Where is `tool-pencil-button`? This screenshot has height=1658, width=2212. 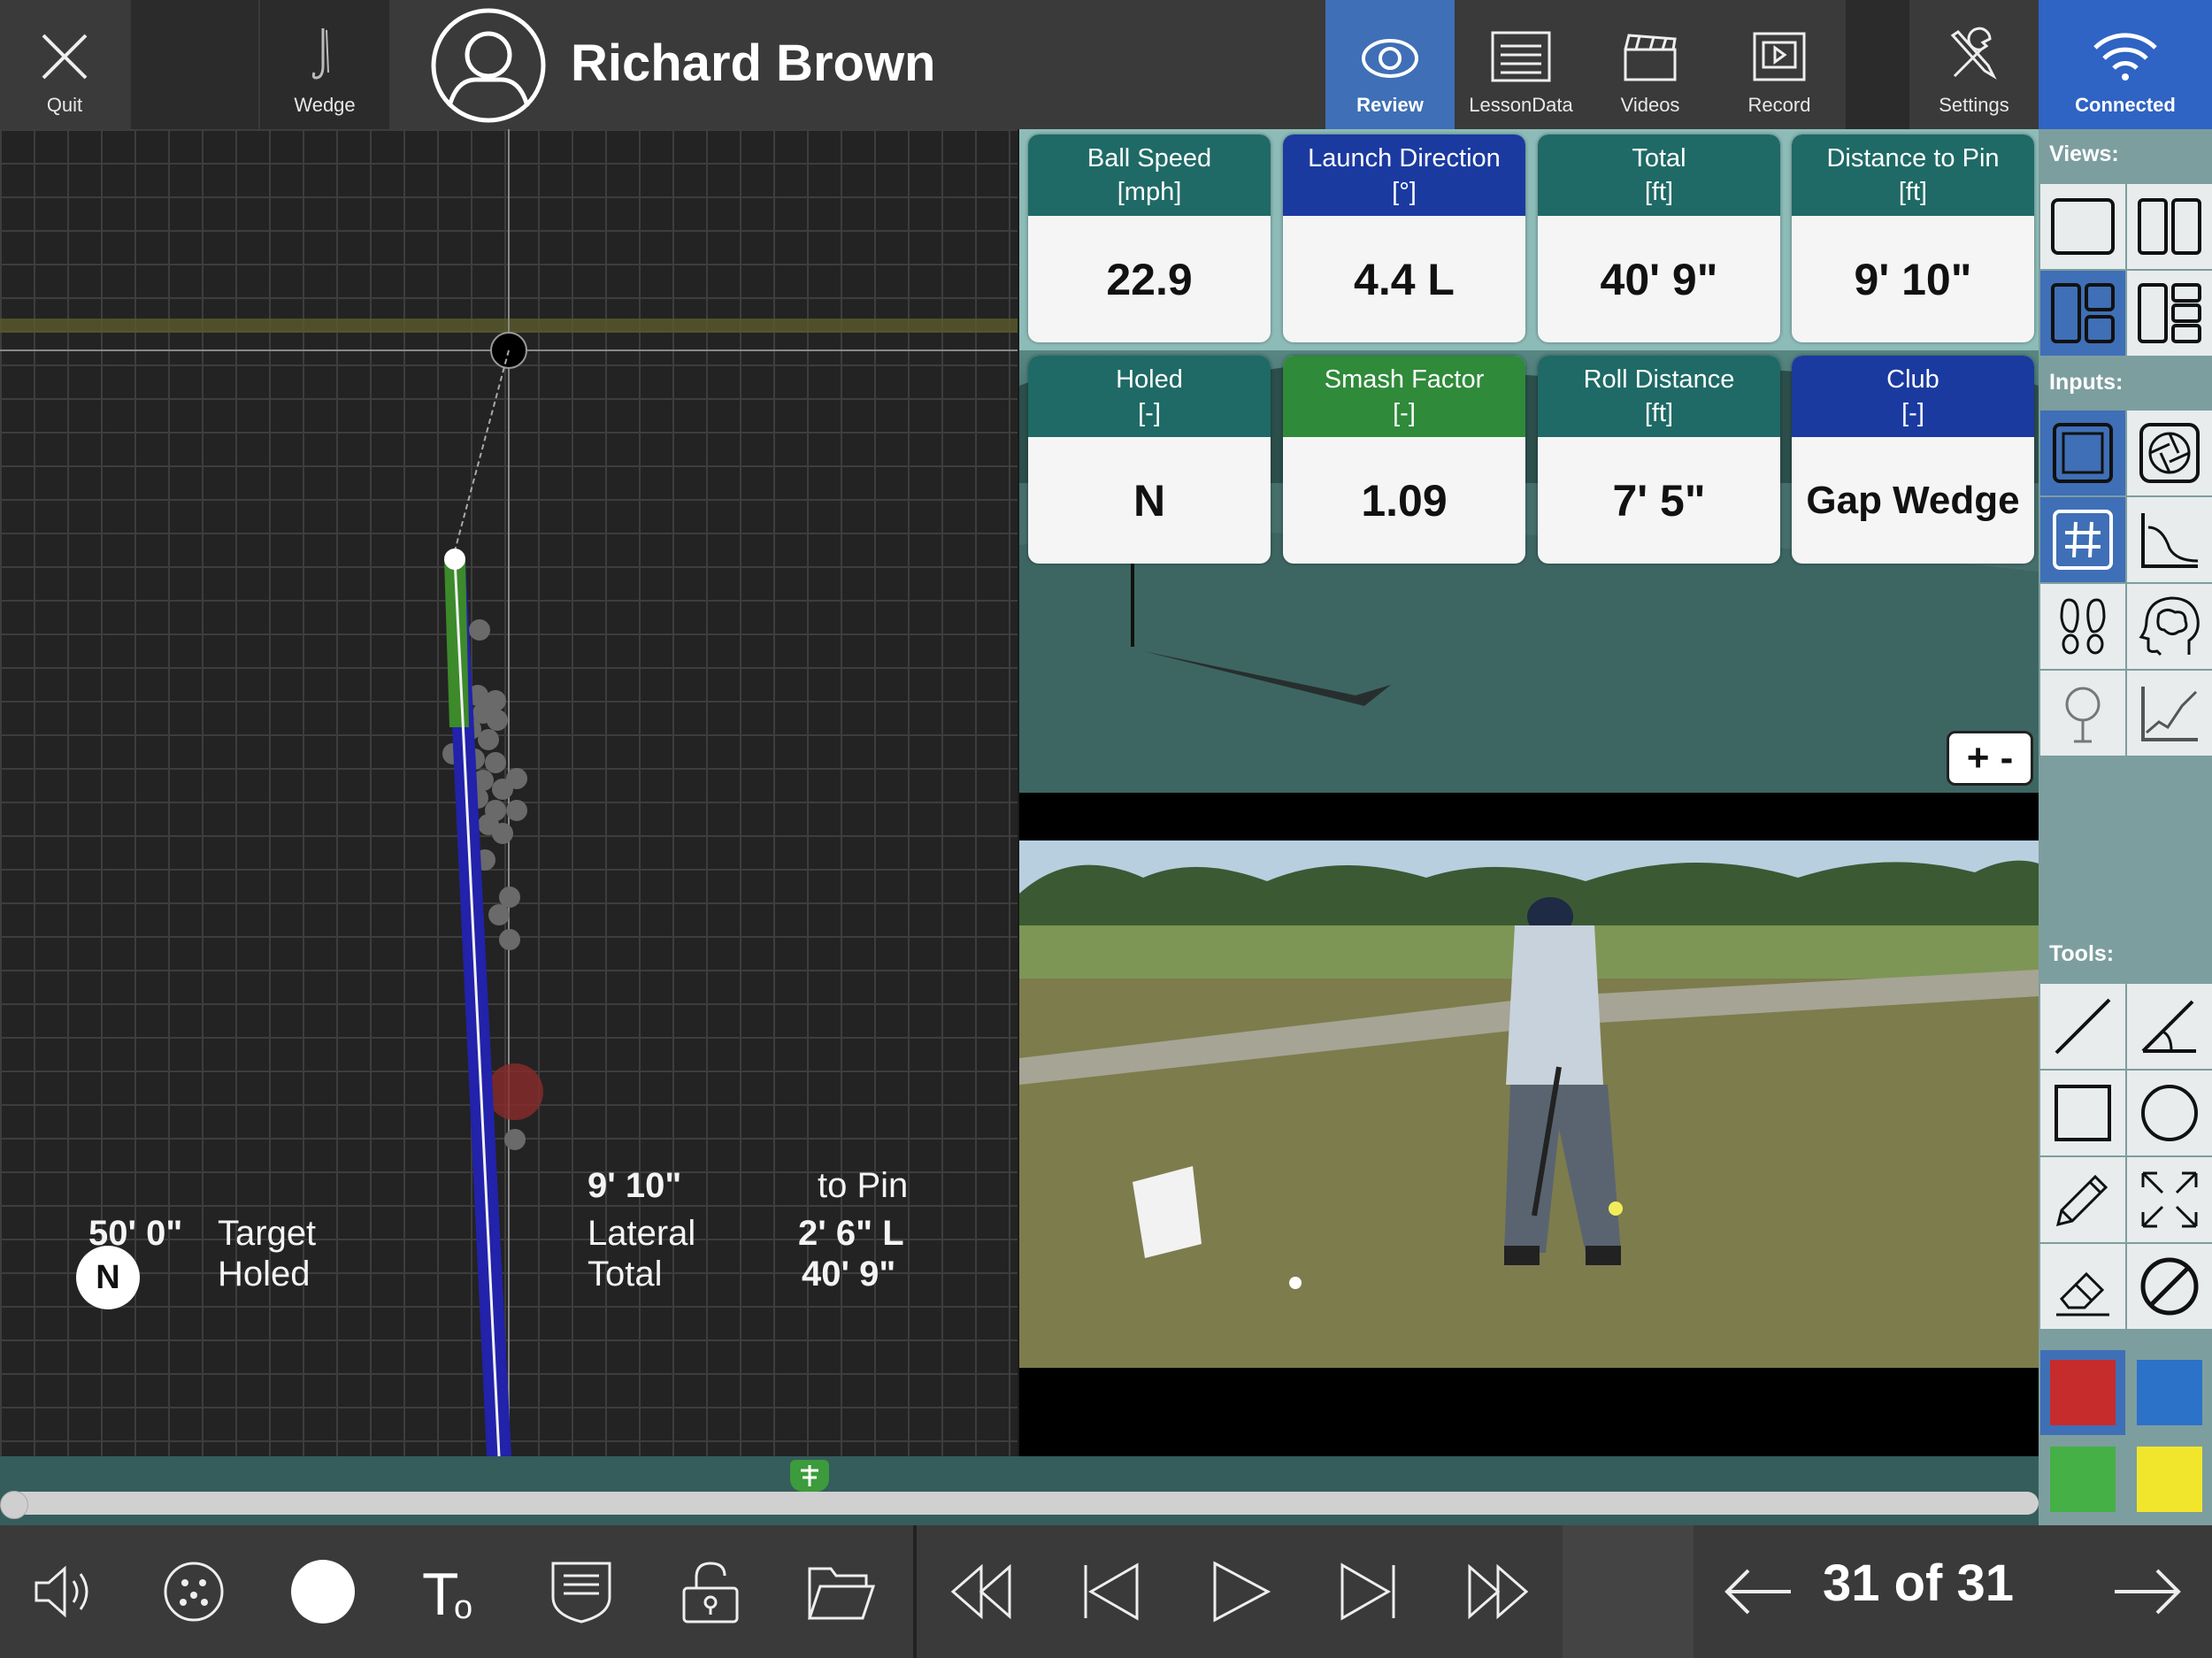 tool-pencil-button is located at coordinates (2083, 1199).